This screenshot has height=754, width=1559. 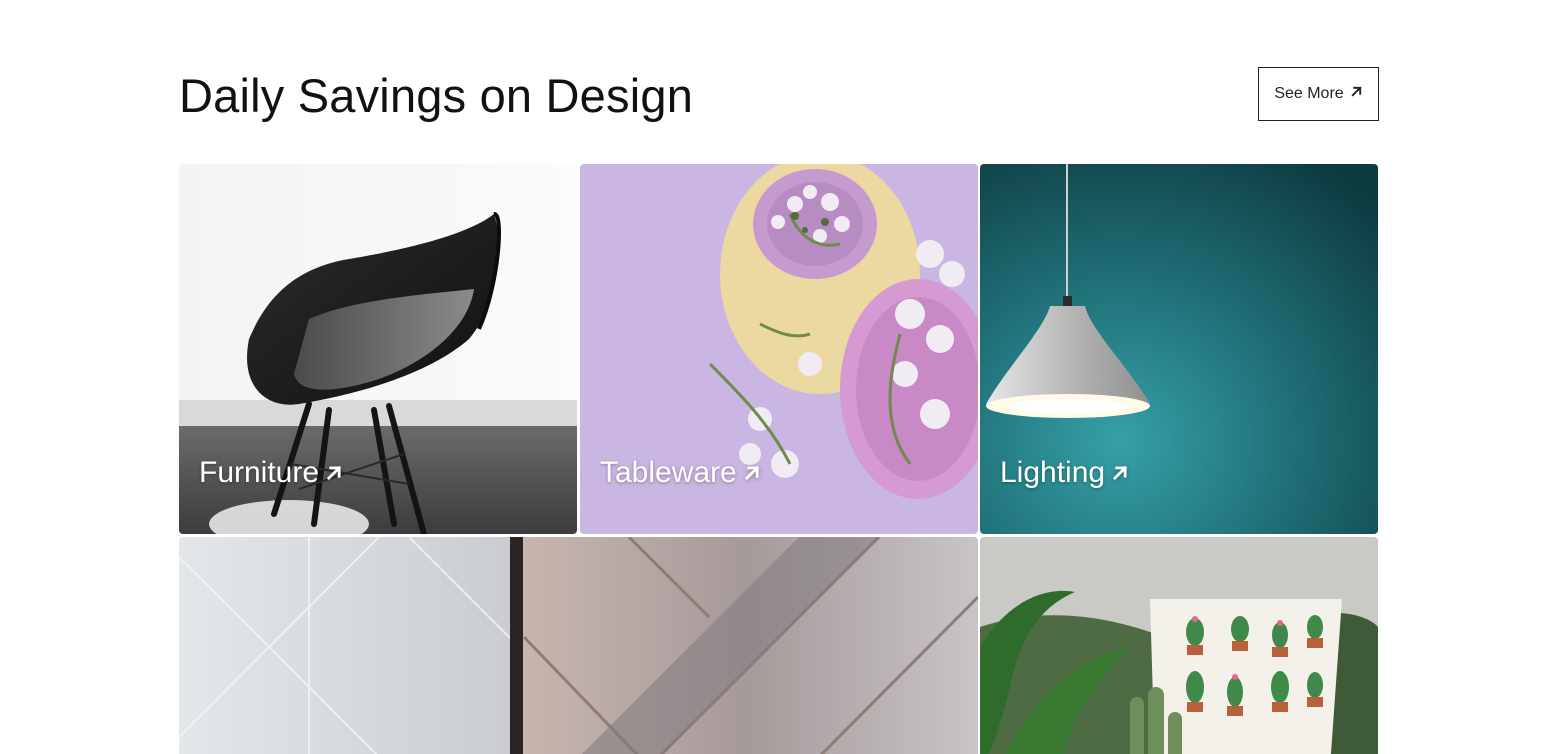 I want to click on see-more-label: See More, so click(x=1309, y=93).